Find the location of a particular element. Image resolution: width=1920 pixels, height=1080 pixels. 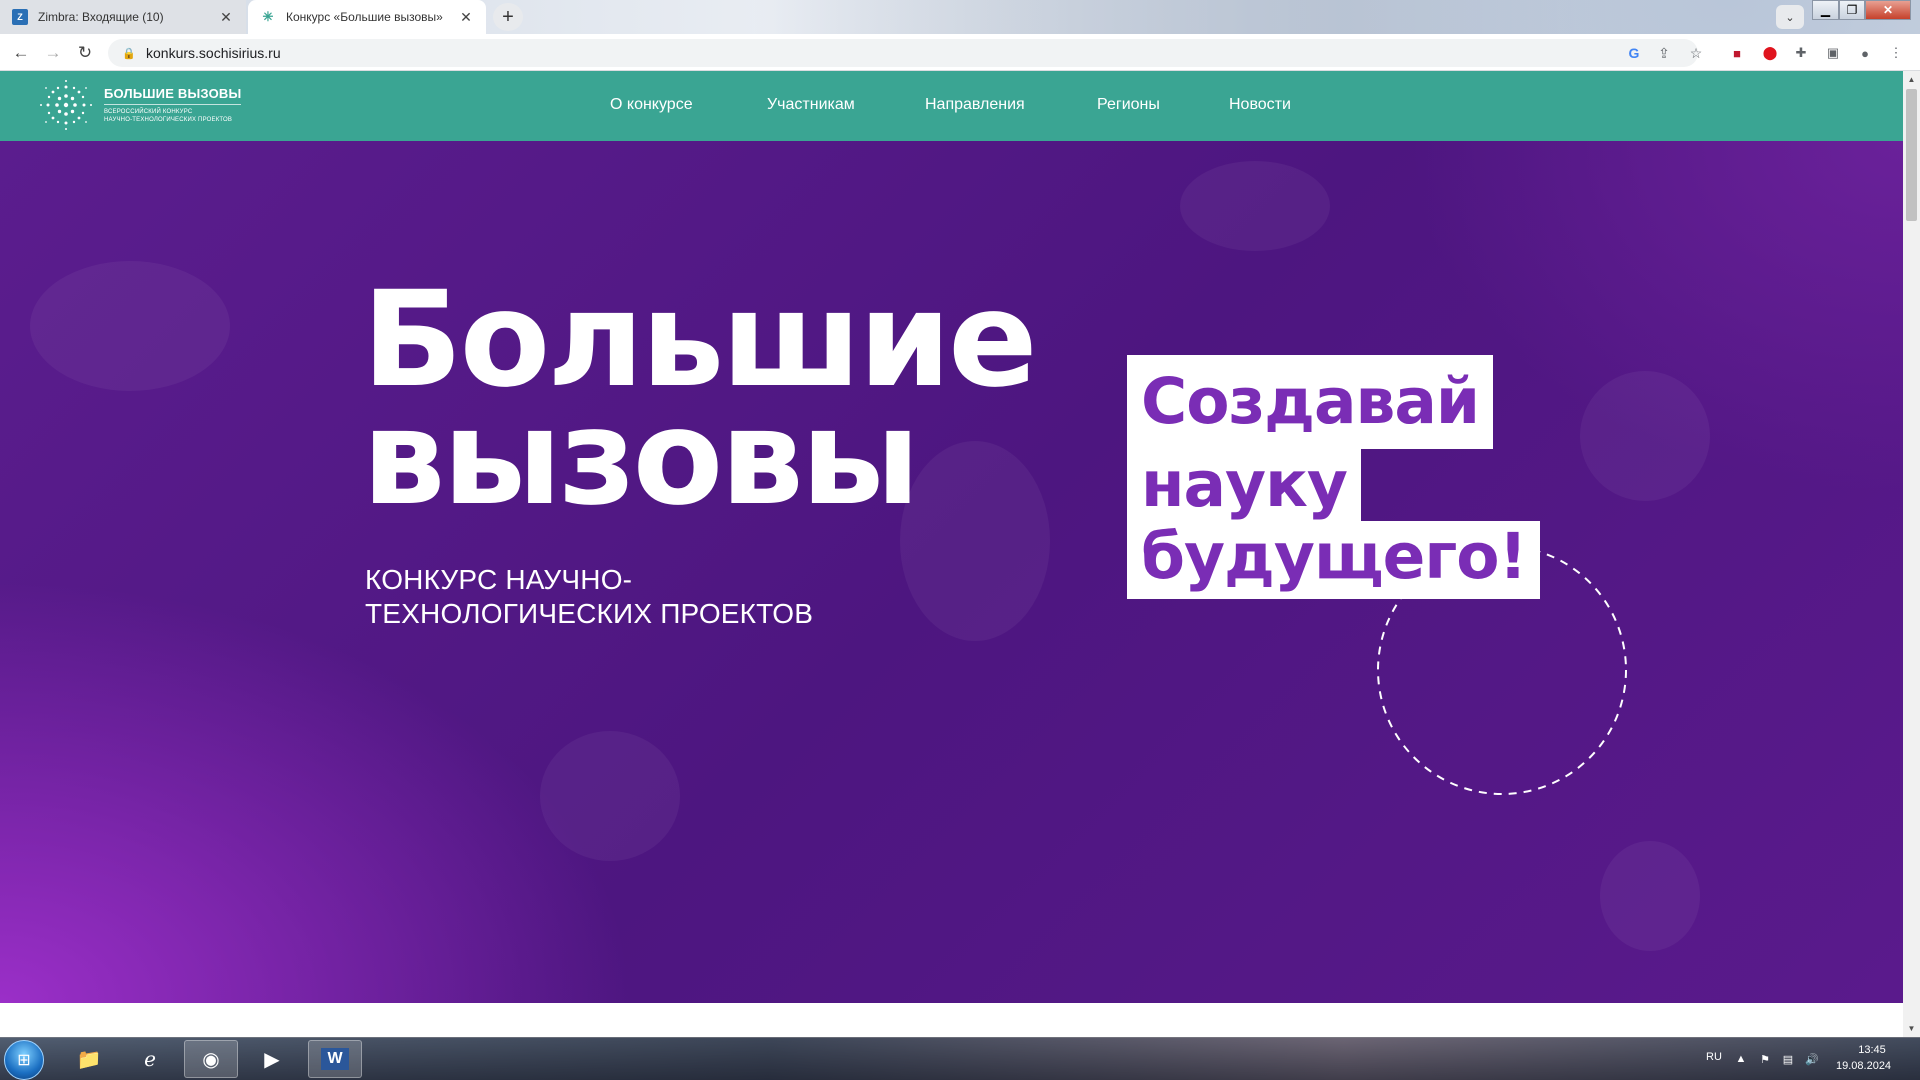

address-bar: 🔒 konkurs.sochisirius.ru G ⇪ ☆ is located at coordinates (905, 53).